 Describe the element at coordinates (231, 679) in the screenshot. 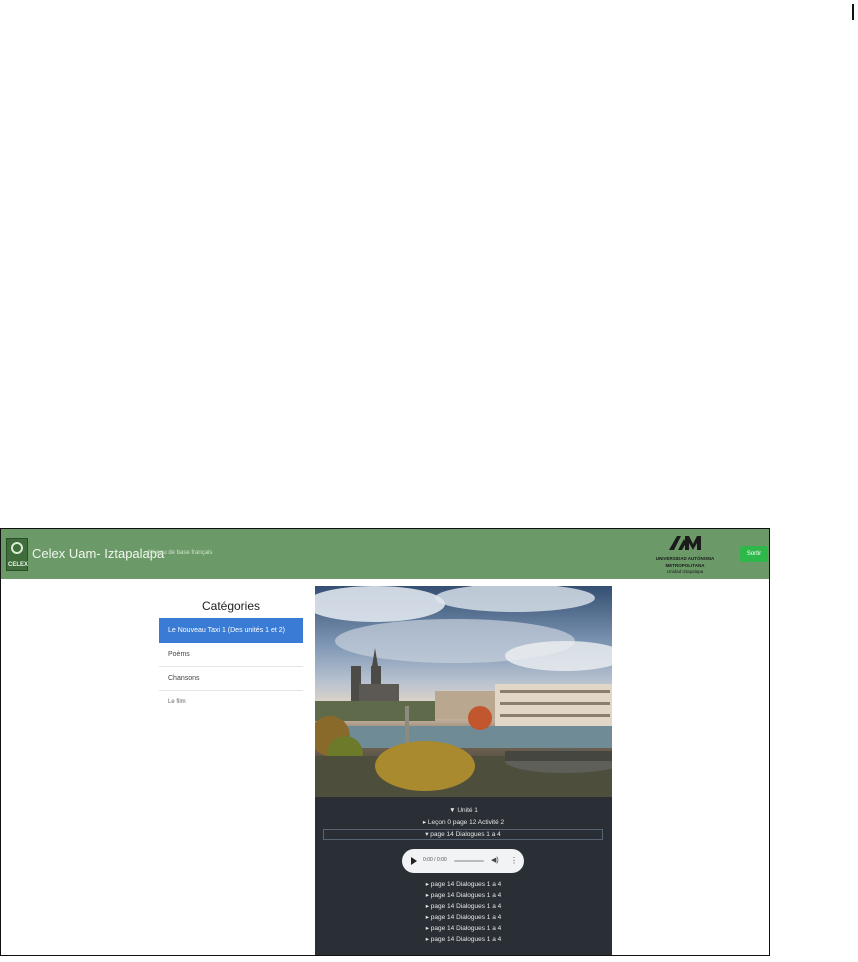

I see `category-item-chansons: Chansons` at that location.